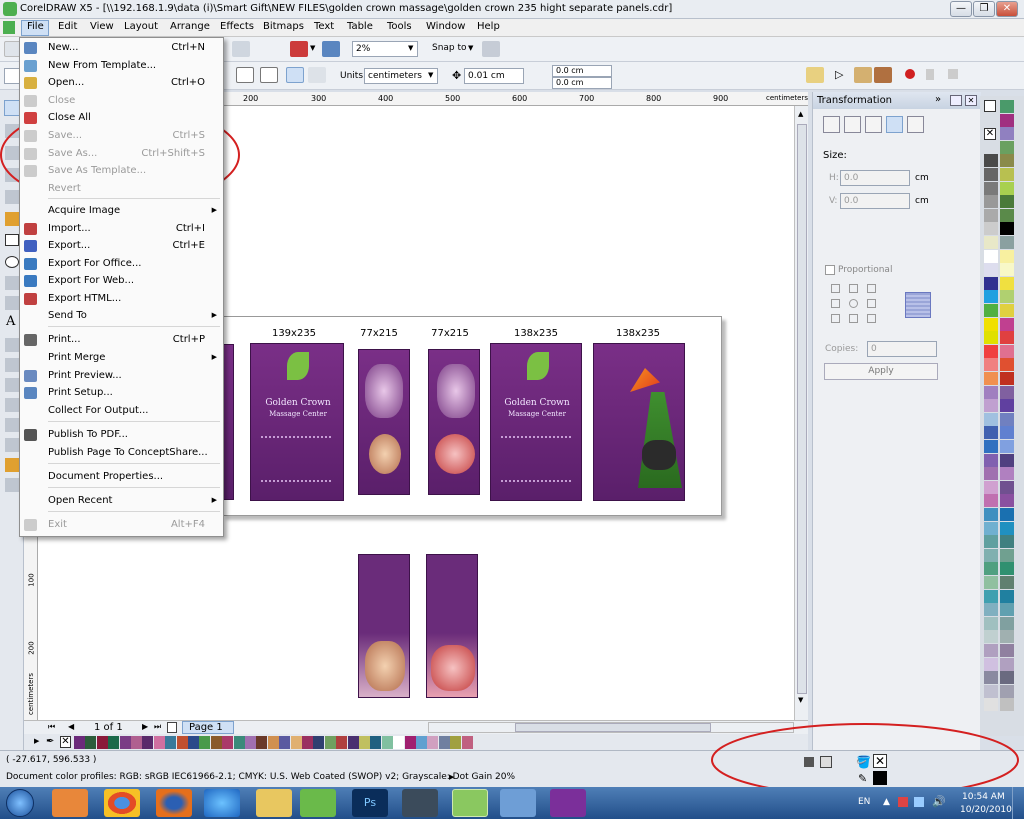  What do you see at coordinates (30, 136) in the screenshot?
I see `save-icon` at bounding box center [30, 136].